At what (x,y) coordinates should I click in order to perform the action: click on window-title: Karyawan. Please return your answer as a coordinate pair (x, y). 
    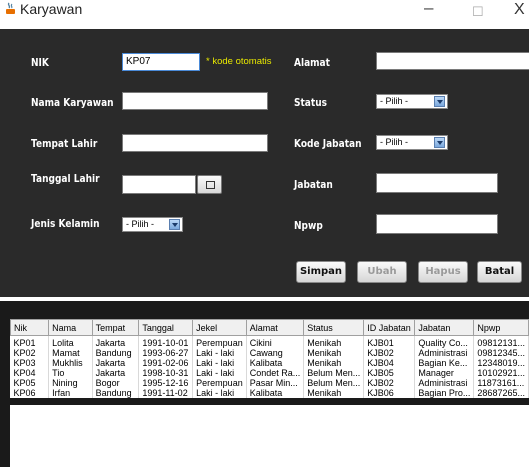
    Looking at the image, I should click on (51, 9).